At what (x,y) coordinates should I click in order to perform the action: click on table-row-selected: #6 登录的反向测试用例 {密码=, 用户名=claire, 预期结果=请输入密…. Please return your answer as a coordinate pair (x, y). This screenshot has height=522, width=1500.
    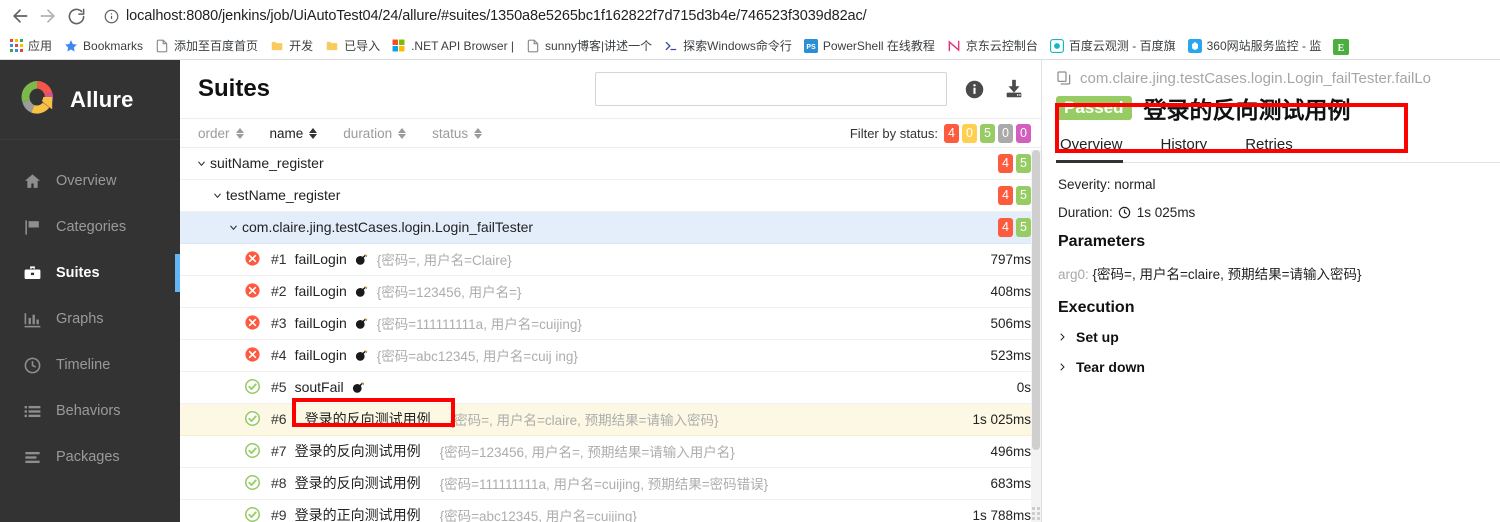
    Looking at the image, I should click on (610, 419).